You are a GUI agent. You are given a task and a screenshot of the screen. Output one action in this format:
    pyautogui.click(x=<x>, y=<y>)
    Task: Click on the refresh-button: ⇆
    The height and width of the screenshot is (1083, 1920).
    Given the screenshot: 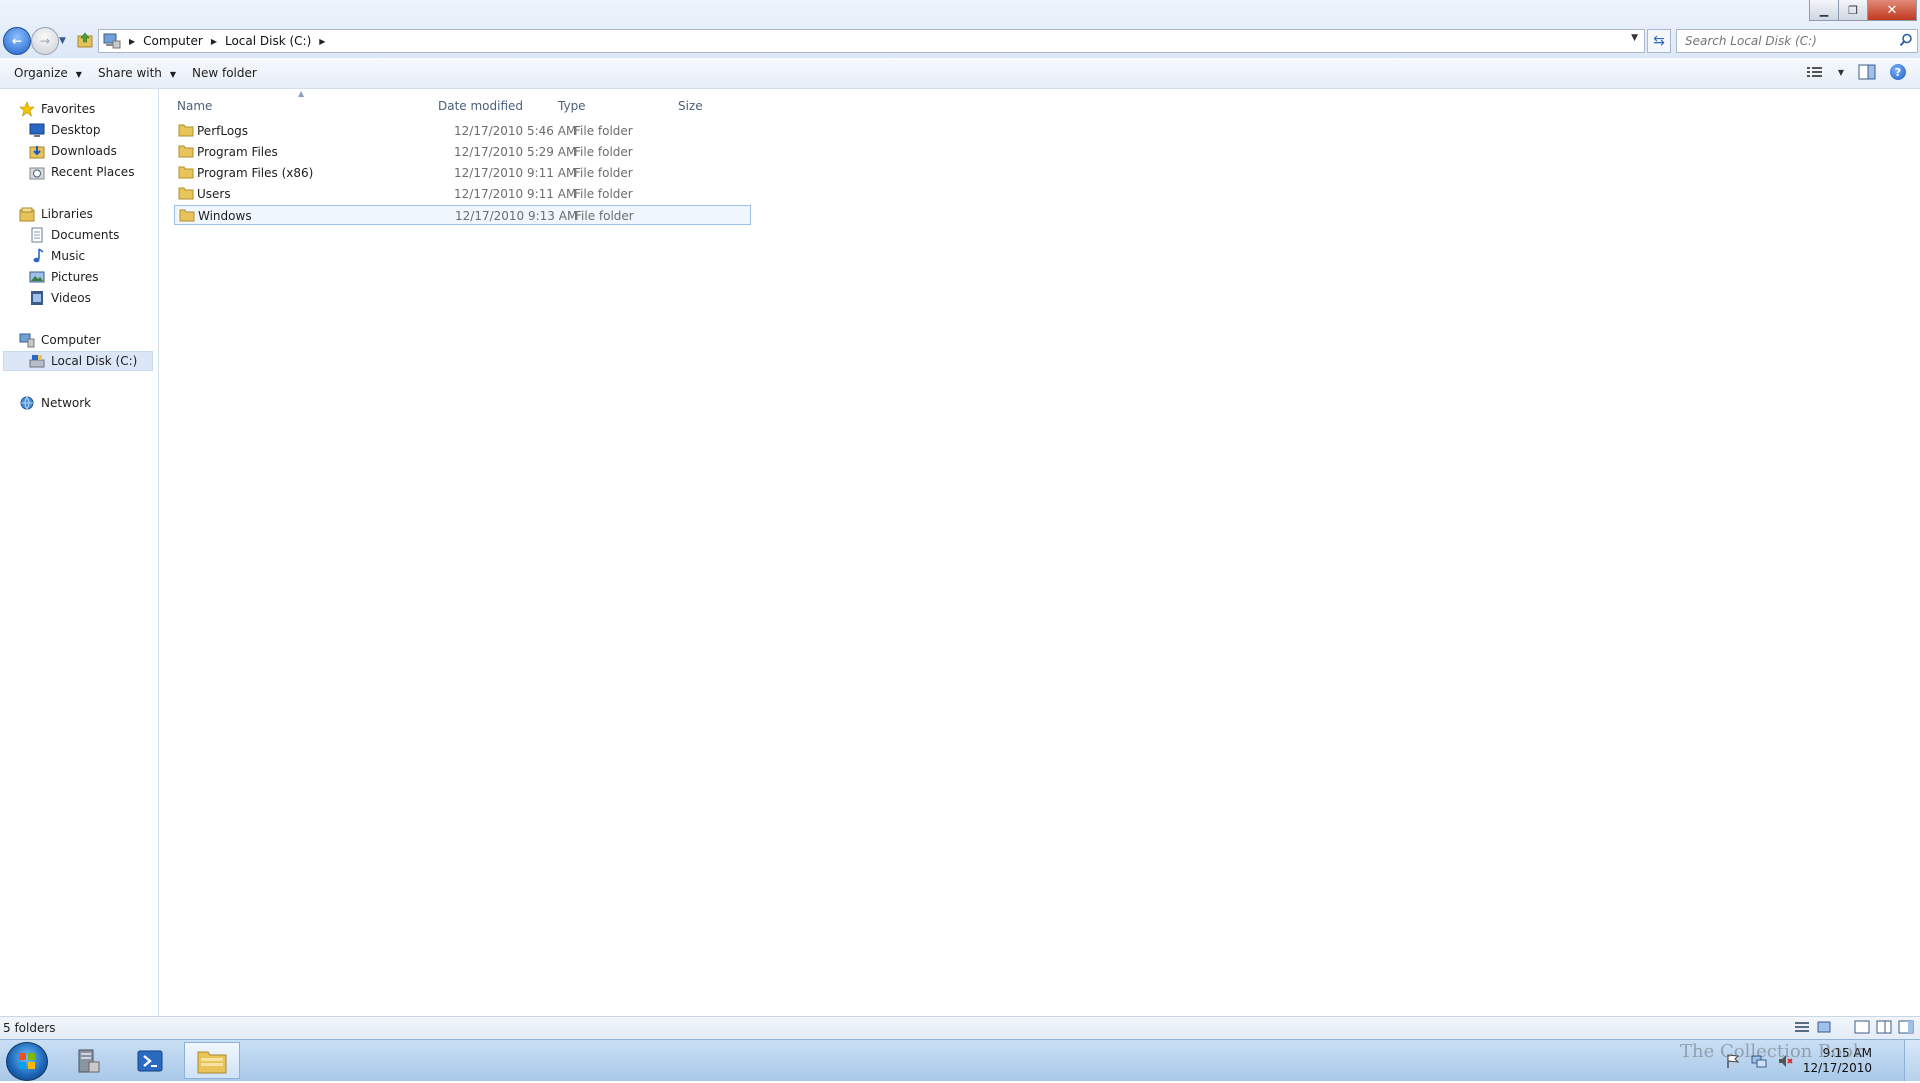 What is the action you would take?
    pyautogui.click(x=1659, y=41)
    